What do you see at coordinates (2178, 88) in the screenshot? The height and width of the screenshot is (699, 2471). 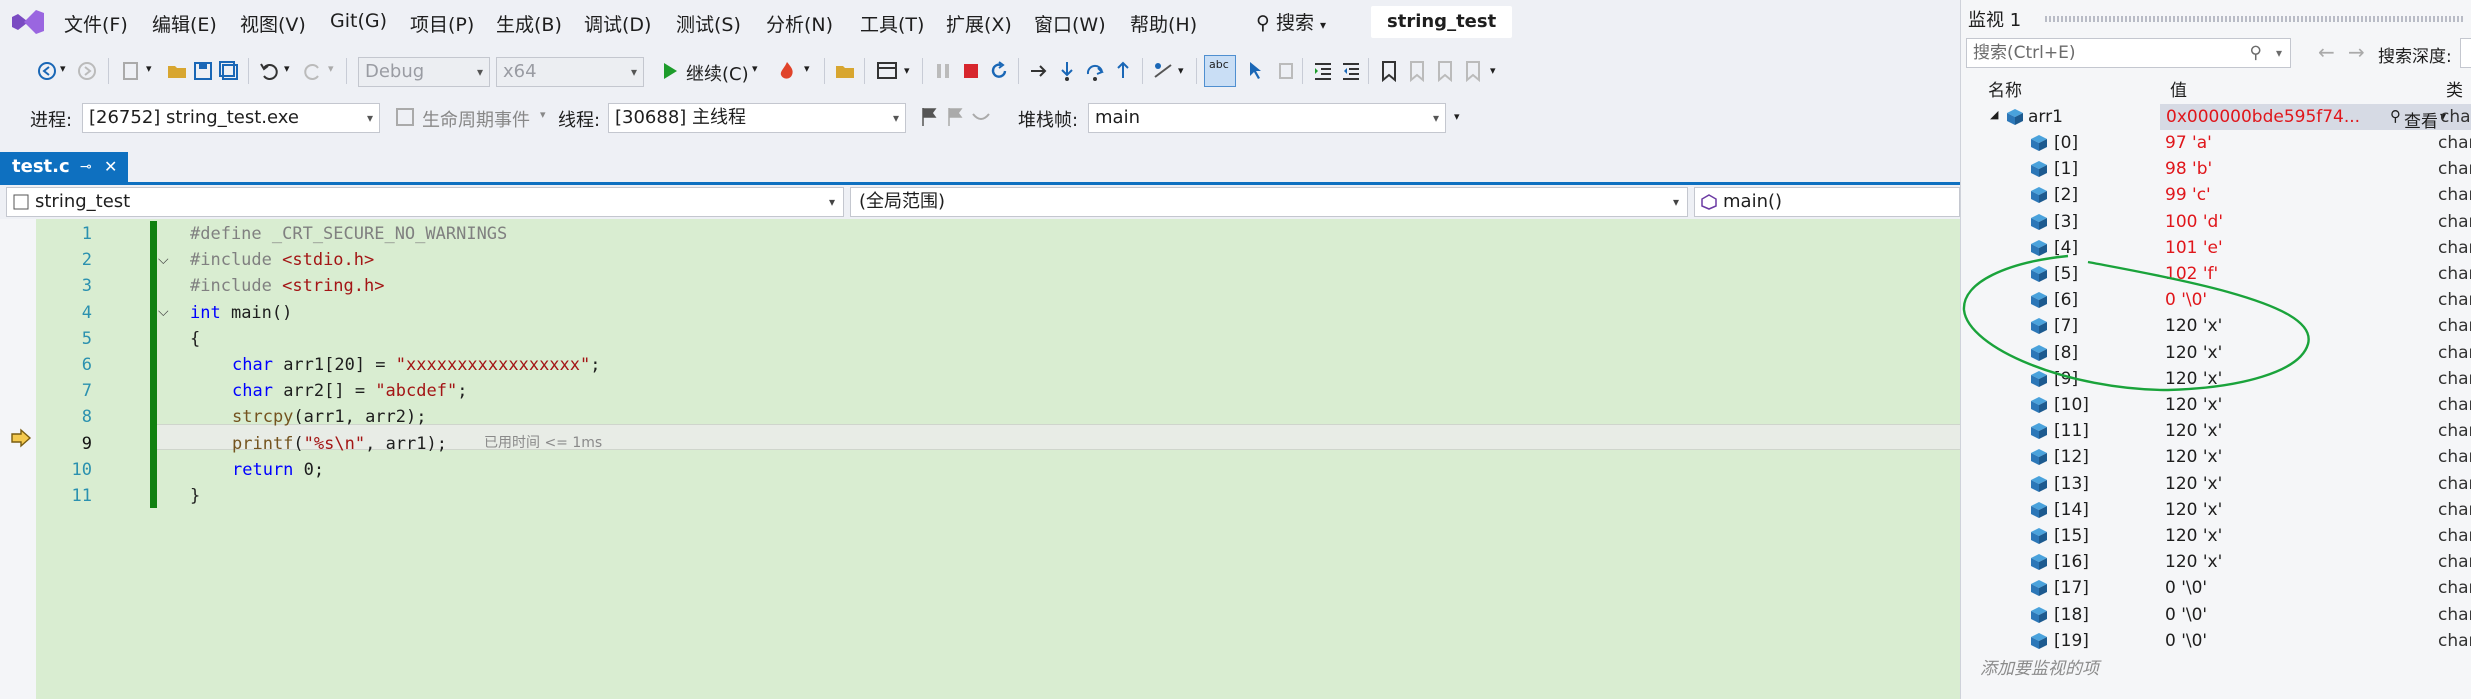 I see `column-value: 值` at bounding box center [2178, 88].